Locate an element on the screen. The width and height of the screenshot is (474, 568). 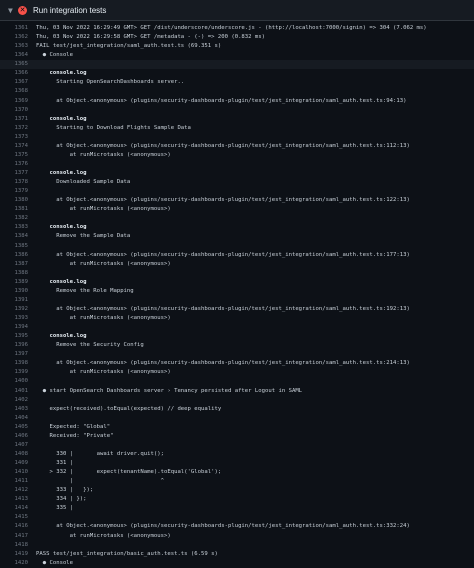
line-number: 1384 is located at coordinates (18, 236).